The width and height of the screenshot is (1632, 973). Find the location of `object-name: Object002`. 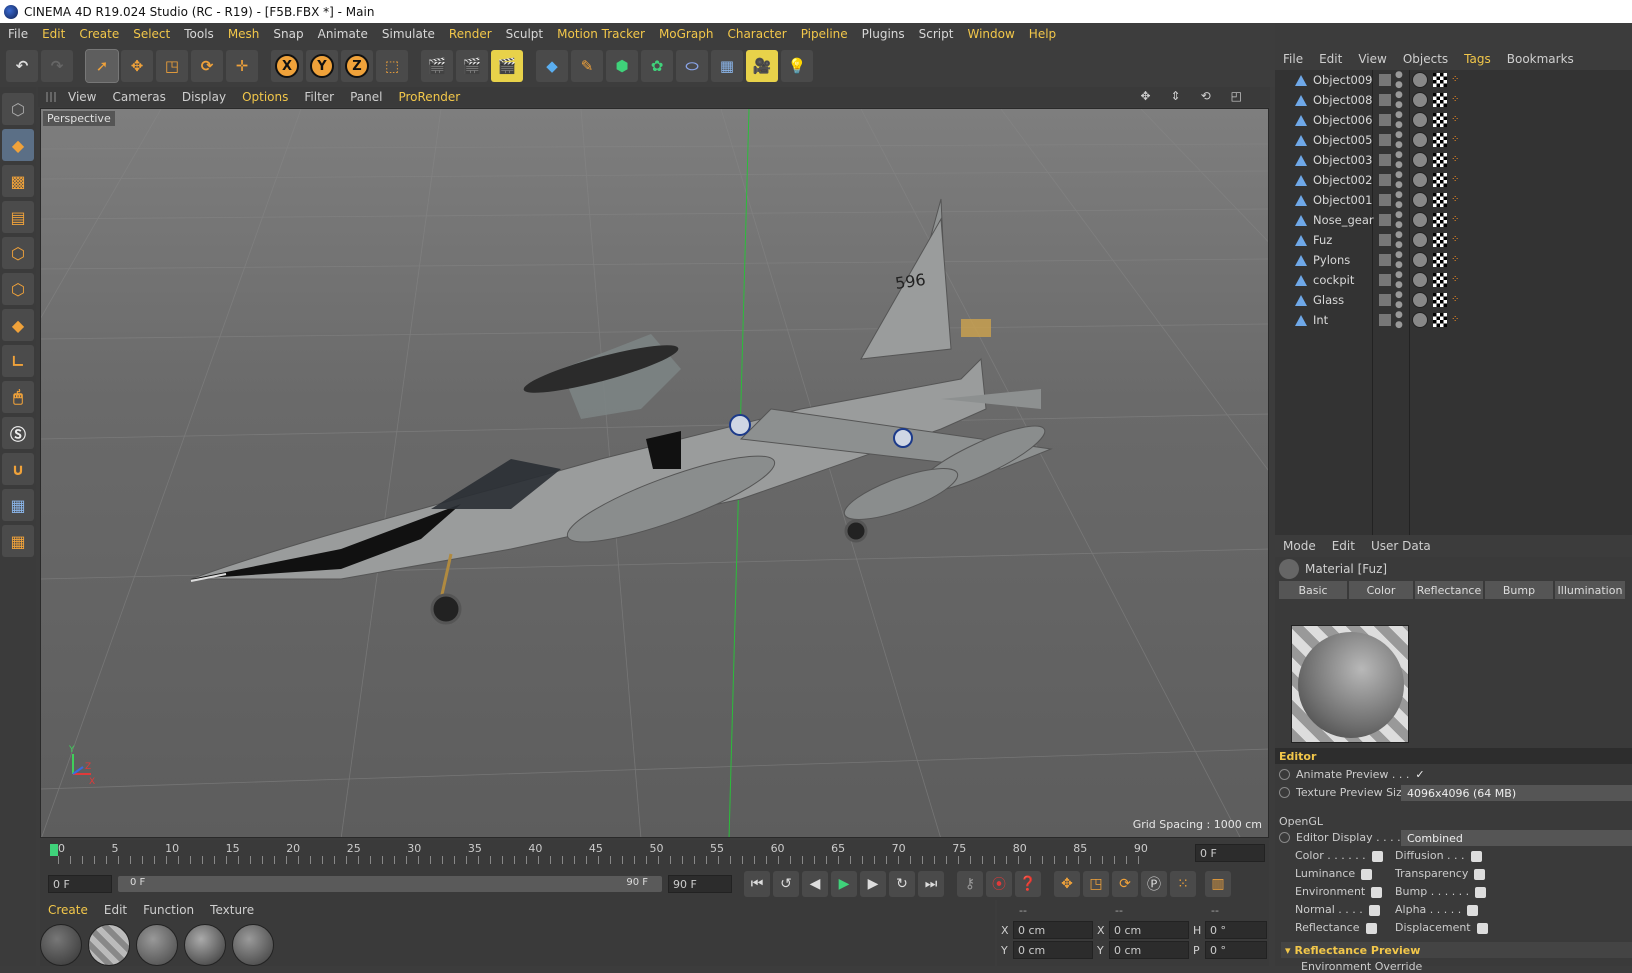

object-name: Object002 is located at coordinates (1342, 180).